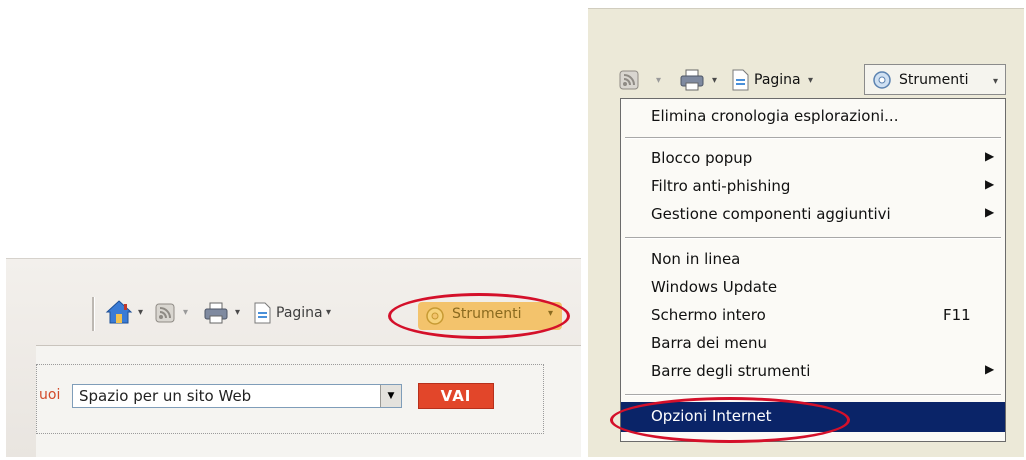 This screenshot has height=460, width=1026. Describe the element at coordinates (165, 396) in the screenshot. I see `site-select-value: Spazio per un sito Web` at that location.